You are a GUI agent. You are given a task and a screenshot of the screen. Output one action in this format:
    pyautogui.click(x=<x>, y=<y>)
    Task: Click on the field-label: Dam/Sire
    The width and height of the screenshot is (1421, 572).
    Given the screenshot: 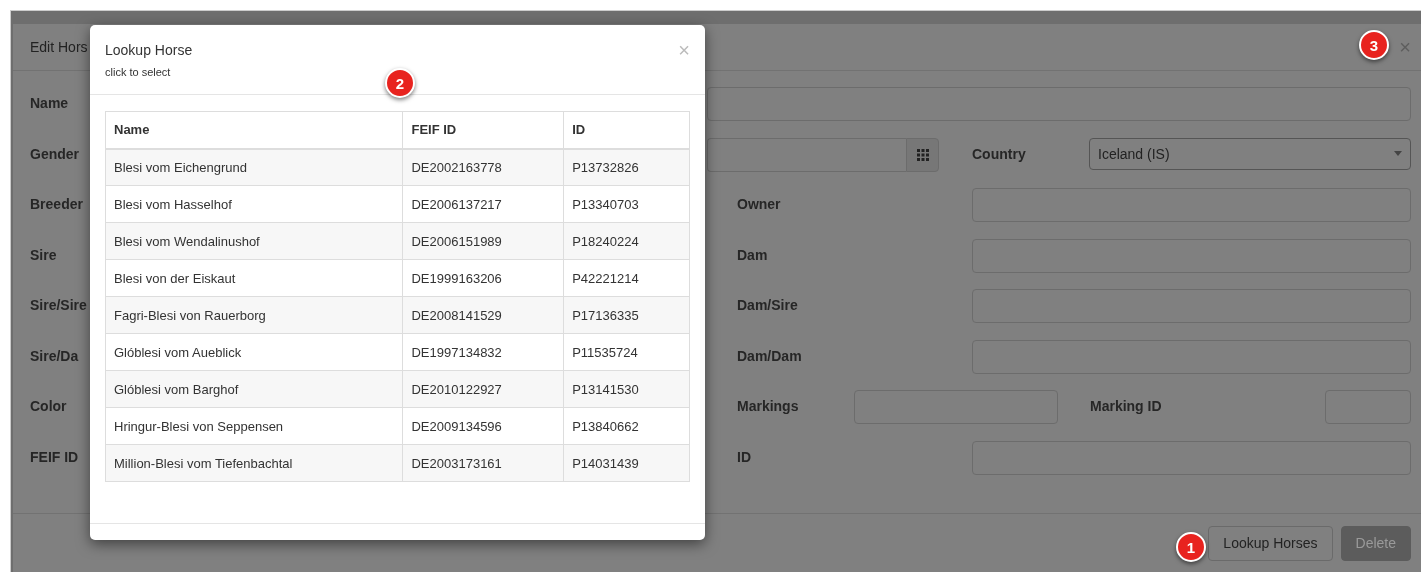 What is the action you would take?
    pyautogui.click(x=767, y=304)
    